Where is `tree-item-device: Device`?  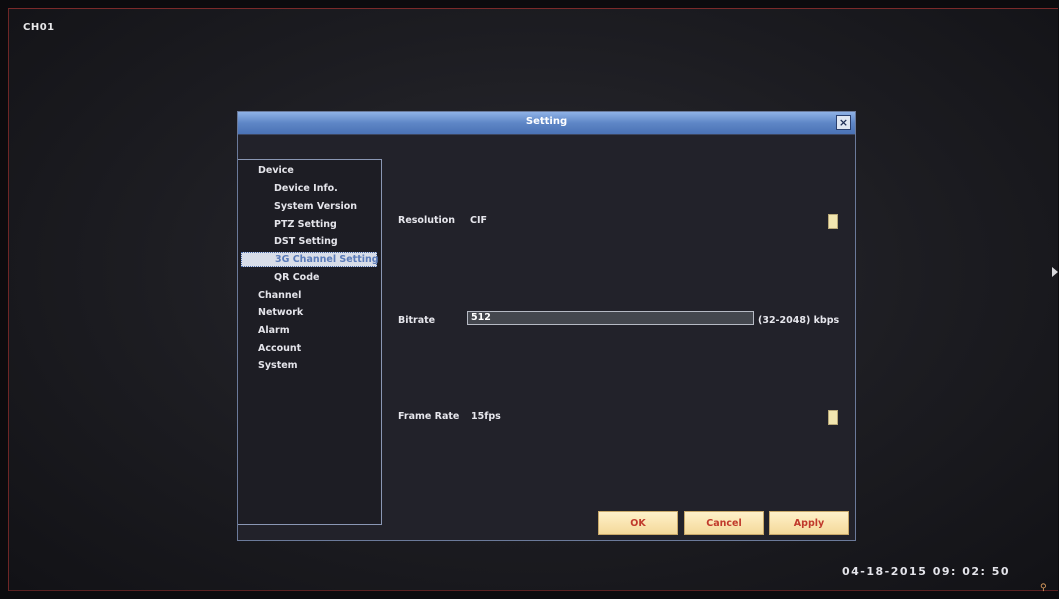
tree-item-device: Device is located at coordinates (276, 170).